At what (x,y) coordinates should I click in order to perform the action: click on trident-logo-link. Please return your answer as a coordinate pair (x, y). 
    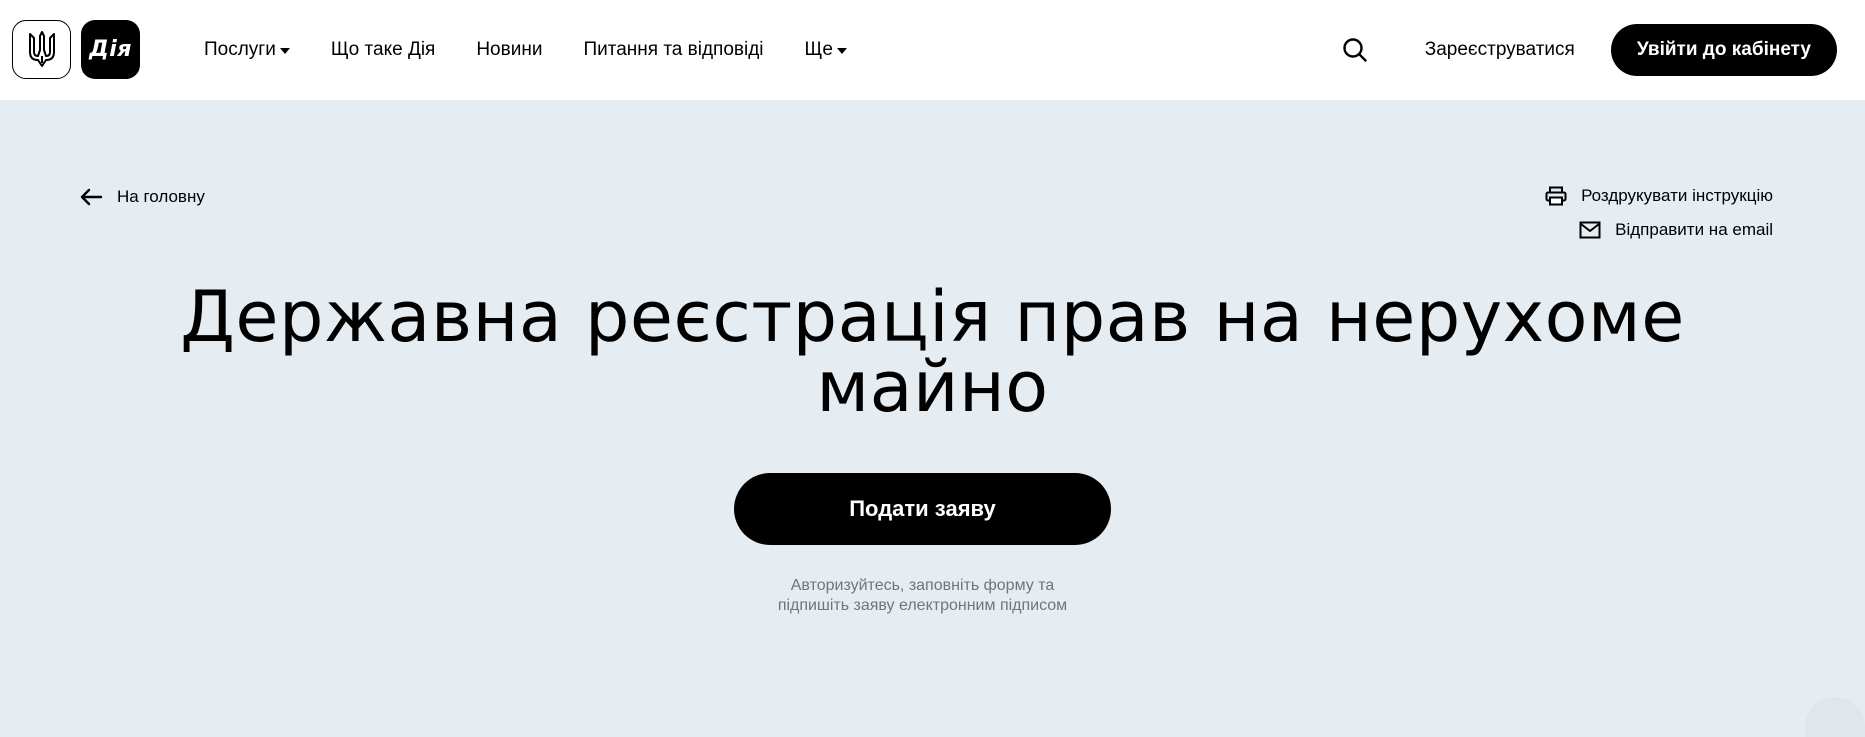
    Looking at the image, I should click on (41, 49).